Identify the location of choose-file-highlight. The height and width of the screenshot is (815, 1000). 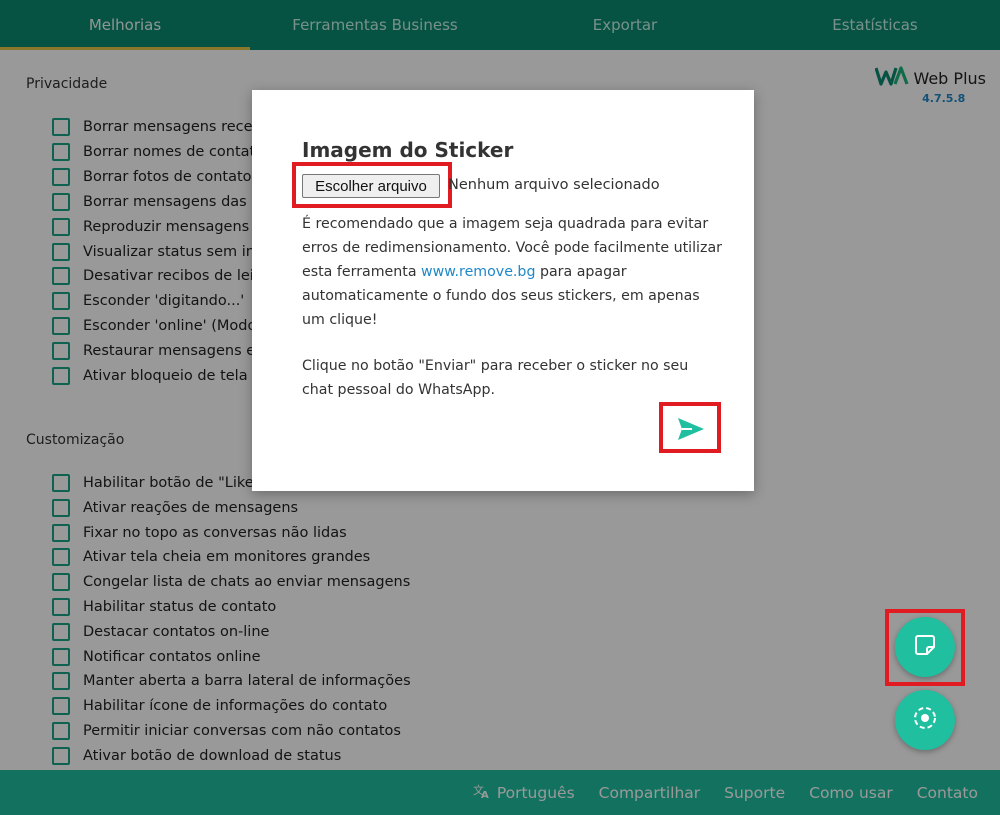
(372, 185).